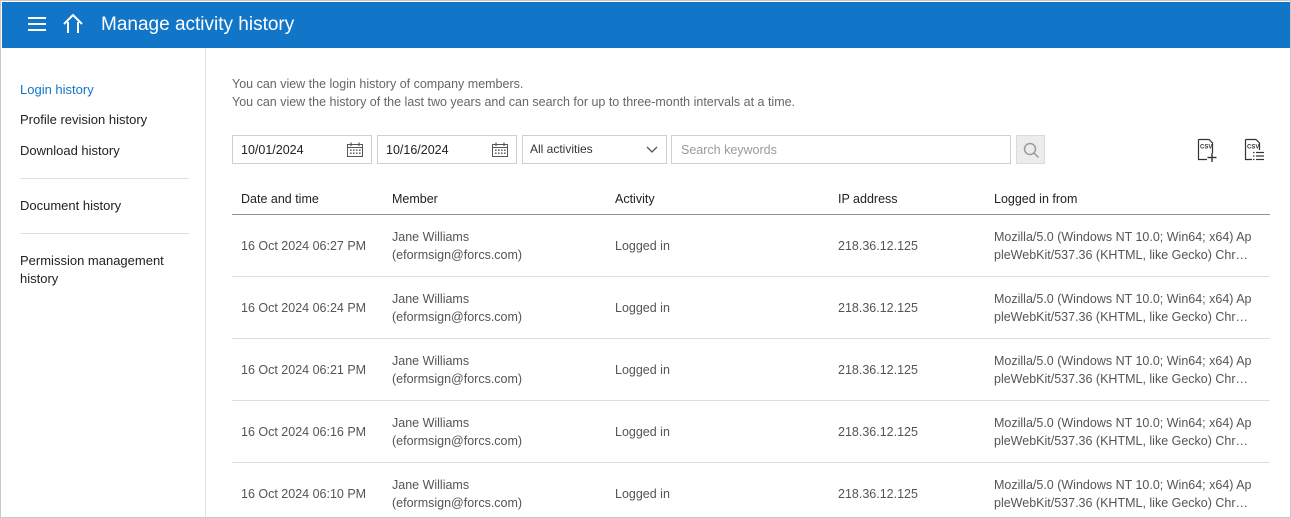  I want to click on csv-list-button: CSV, so click(1254, 150).